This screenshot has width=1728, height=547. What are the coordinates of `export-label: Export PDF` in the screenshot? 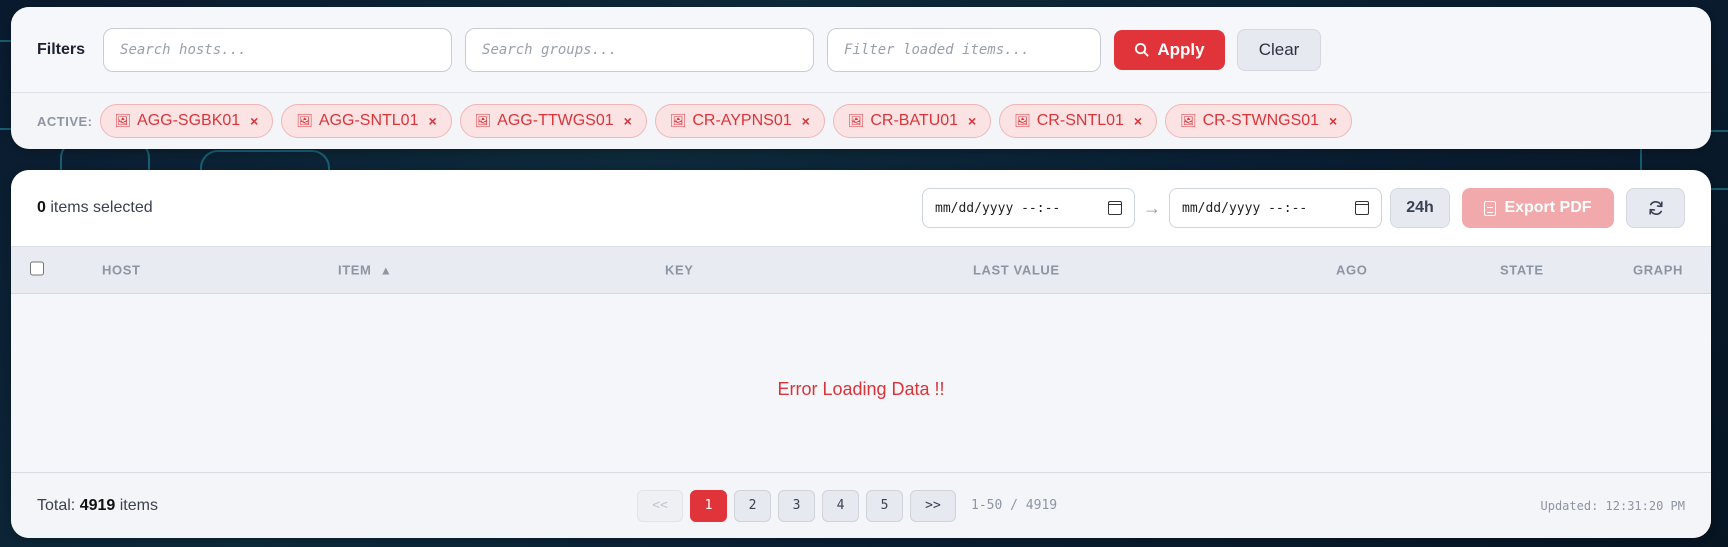 It's located at (1548, 207).